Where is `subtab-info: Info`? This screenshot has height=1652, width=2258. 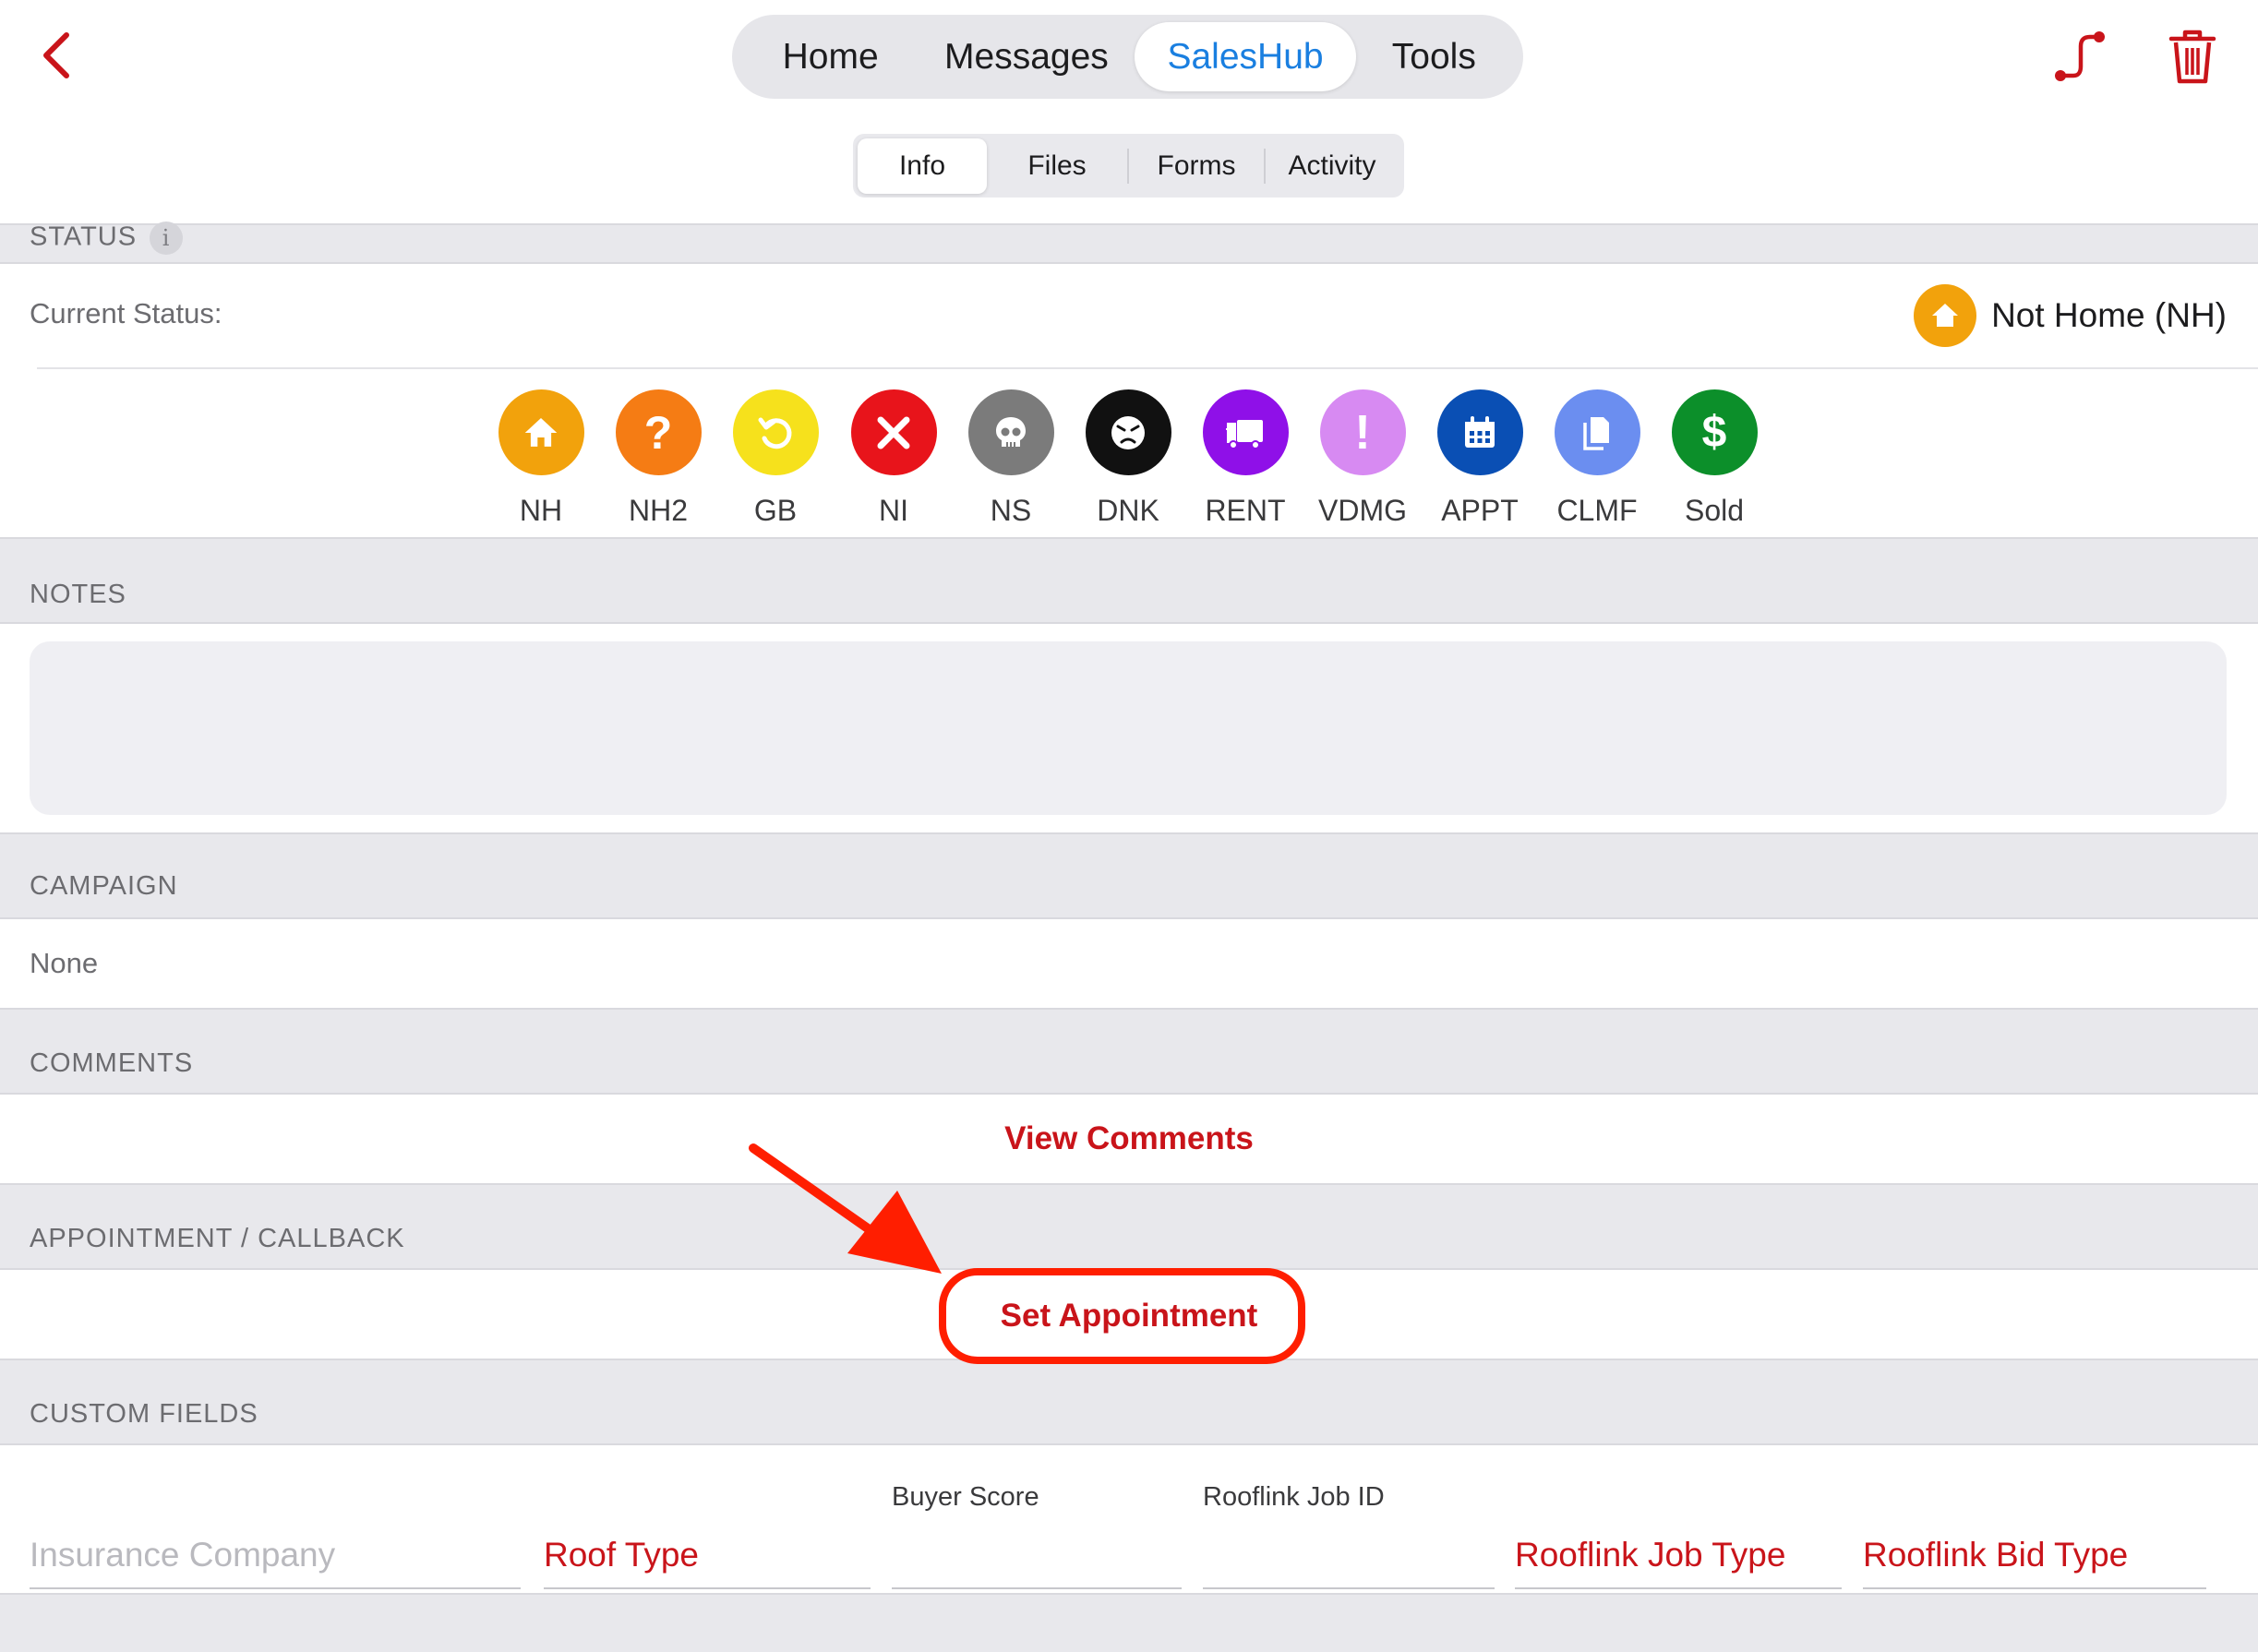
subtab-info: Info is located at coordinates (922, 166).